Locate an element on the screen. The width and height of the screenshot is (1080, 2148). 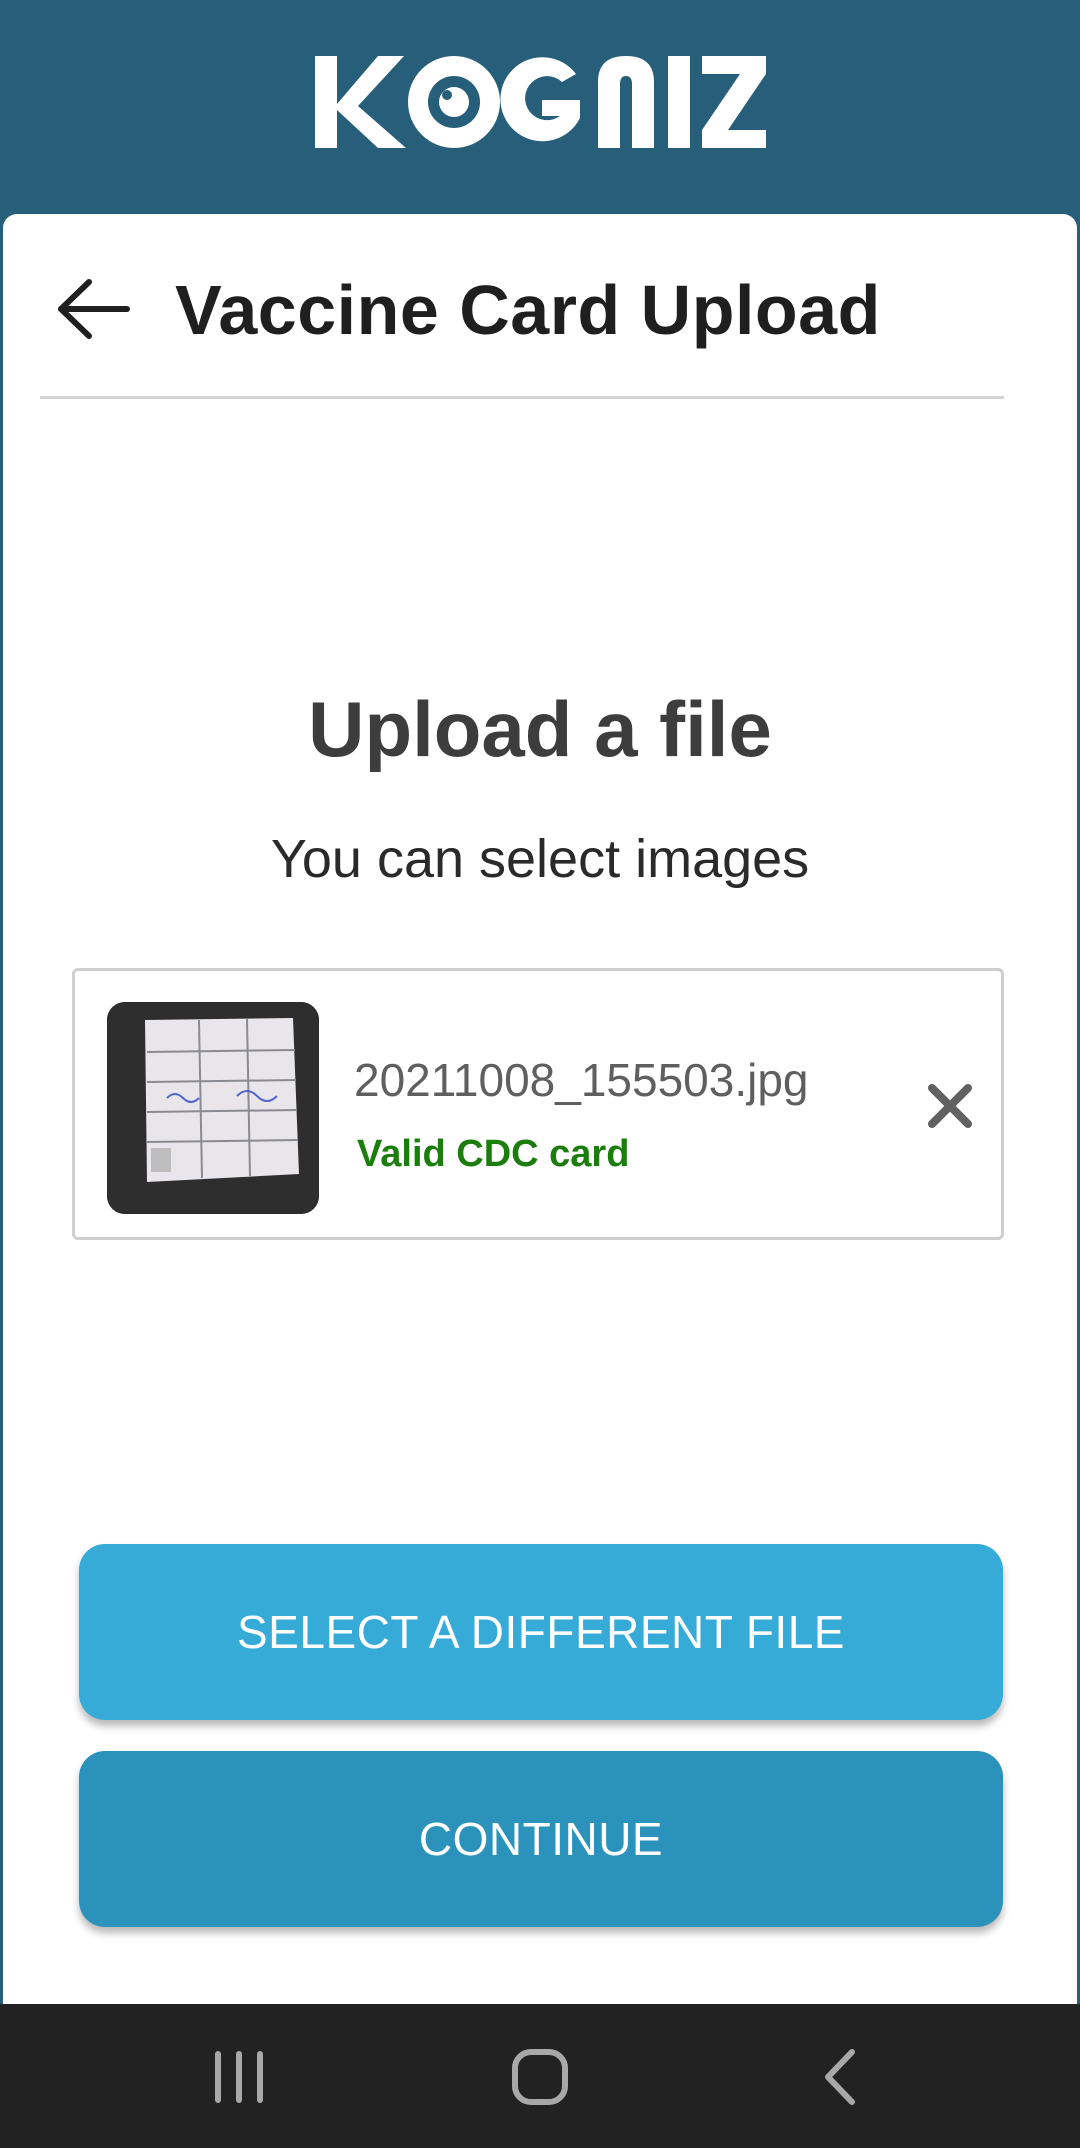
kogniz-logo is located at coordinates (540, 102).